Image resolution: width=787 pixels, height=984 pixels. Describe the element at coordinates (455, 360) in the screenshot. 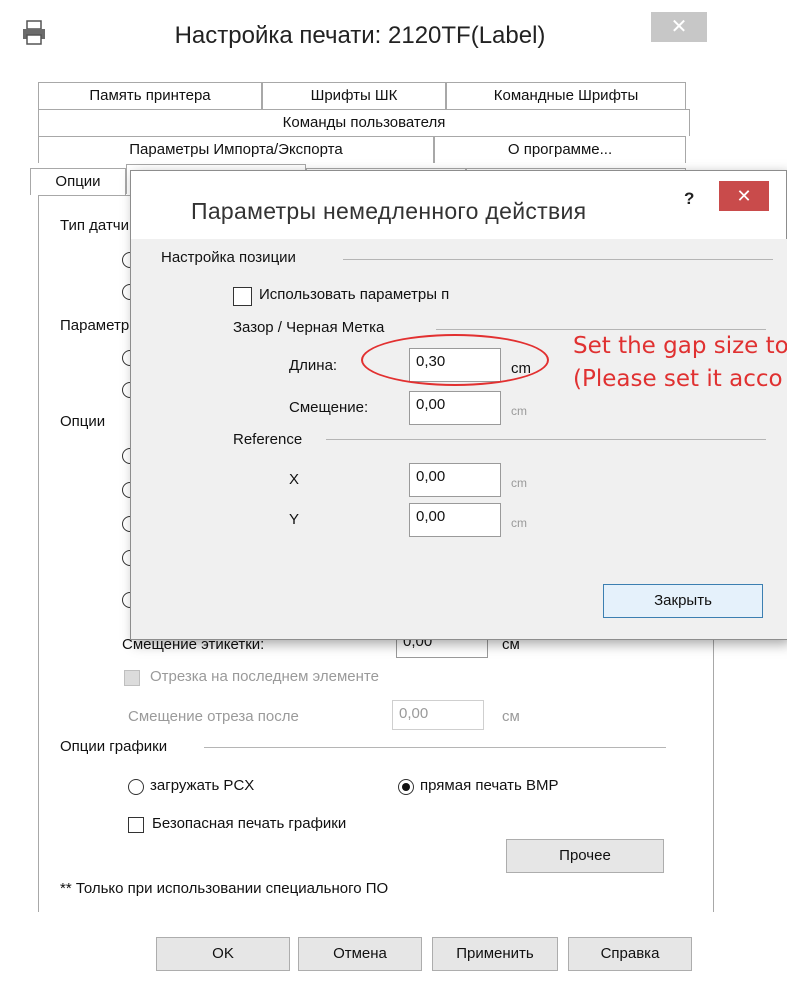

I see `annotation-ellipse` at that location.